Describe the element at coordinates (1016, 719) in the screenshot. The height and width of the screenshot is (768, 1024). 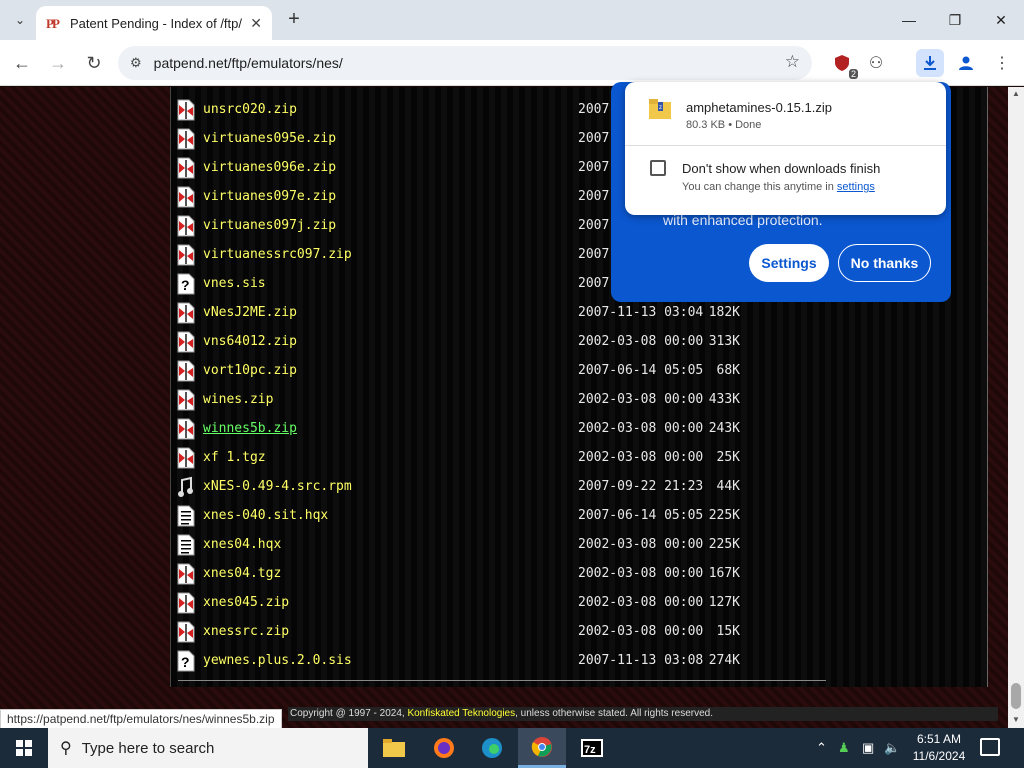
I see `scroll-down-icon: ▼` at that location.